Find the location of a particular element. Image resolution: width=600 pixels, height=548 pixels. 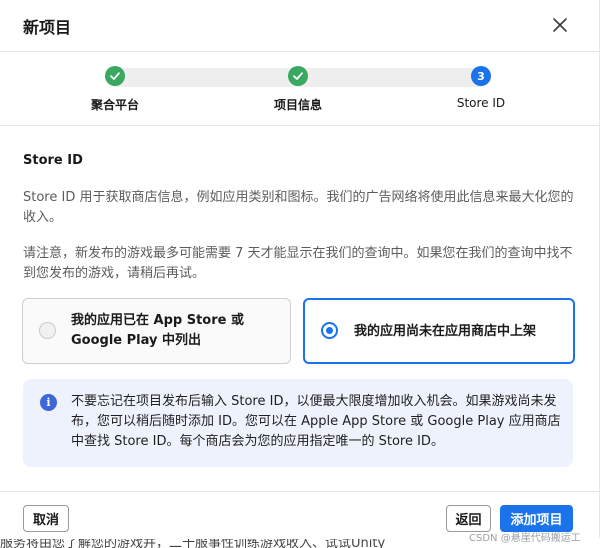

dialog-title: 新项目 is located at coordinates (47, 27).